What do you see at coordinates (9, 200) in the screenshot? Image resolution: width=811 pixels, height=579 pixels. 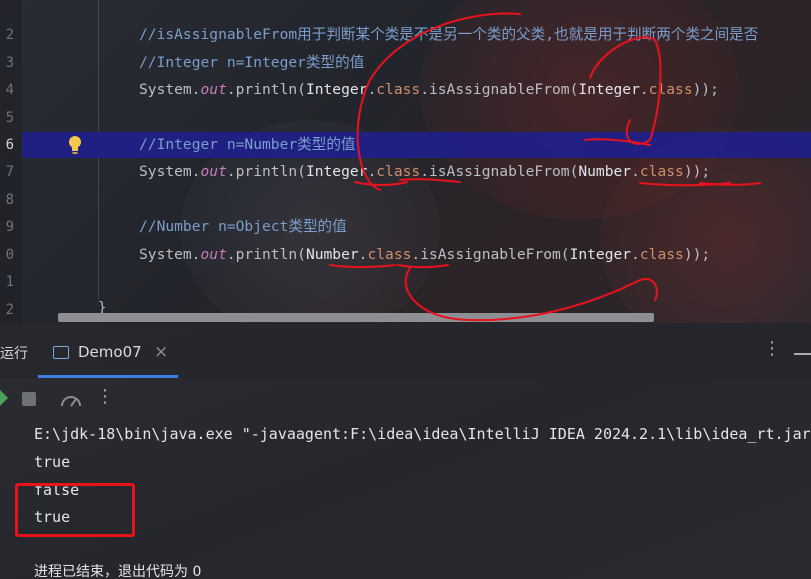 I see `line-number: 8` at bounding box center [9, 200].